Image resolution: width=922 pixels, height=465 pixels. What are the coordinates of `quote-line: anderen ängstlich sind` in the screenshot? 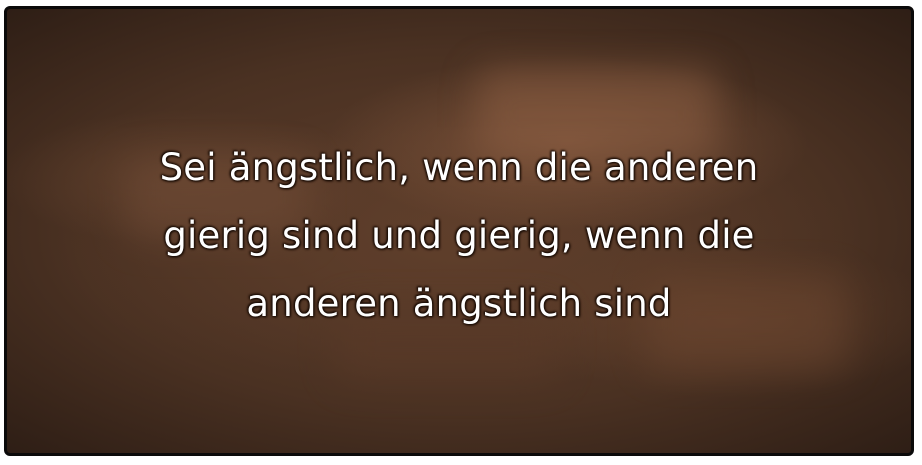 It's located at (459, 303).